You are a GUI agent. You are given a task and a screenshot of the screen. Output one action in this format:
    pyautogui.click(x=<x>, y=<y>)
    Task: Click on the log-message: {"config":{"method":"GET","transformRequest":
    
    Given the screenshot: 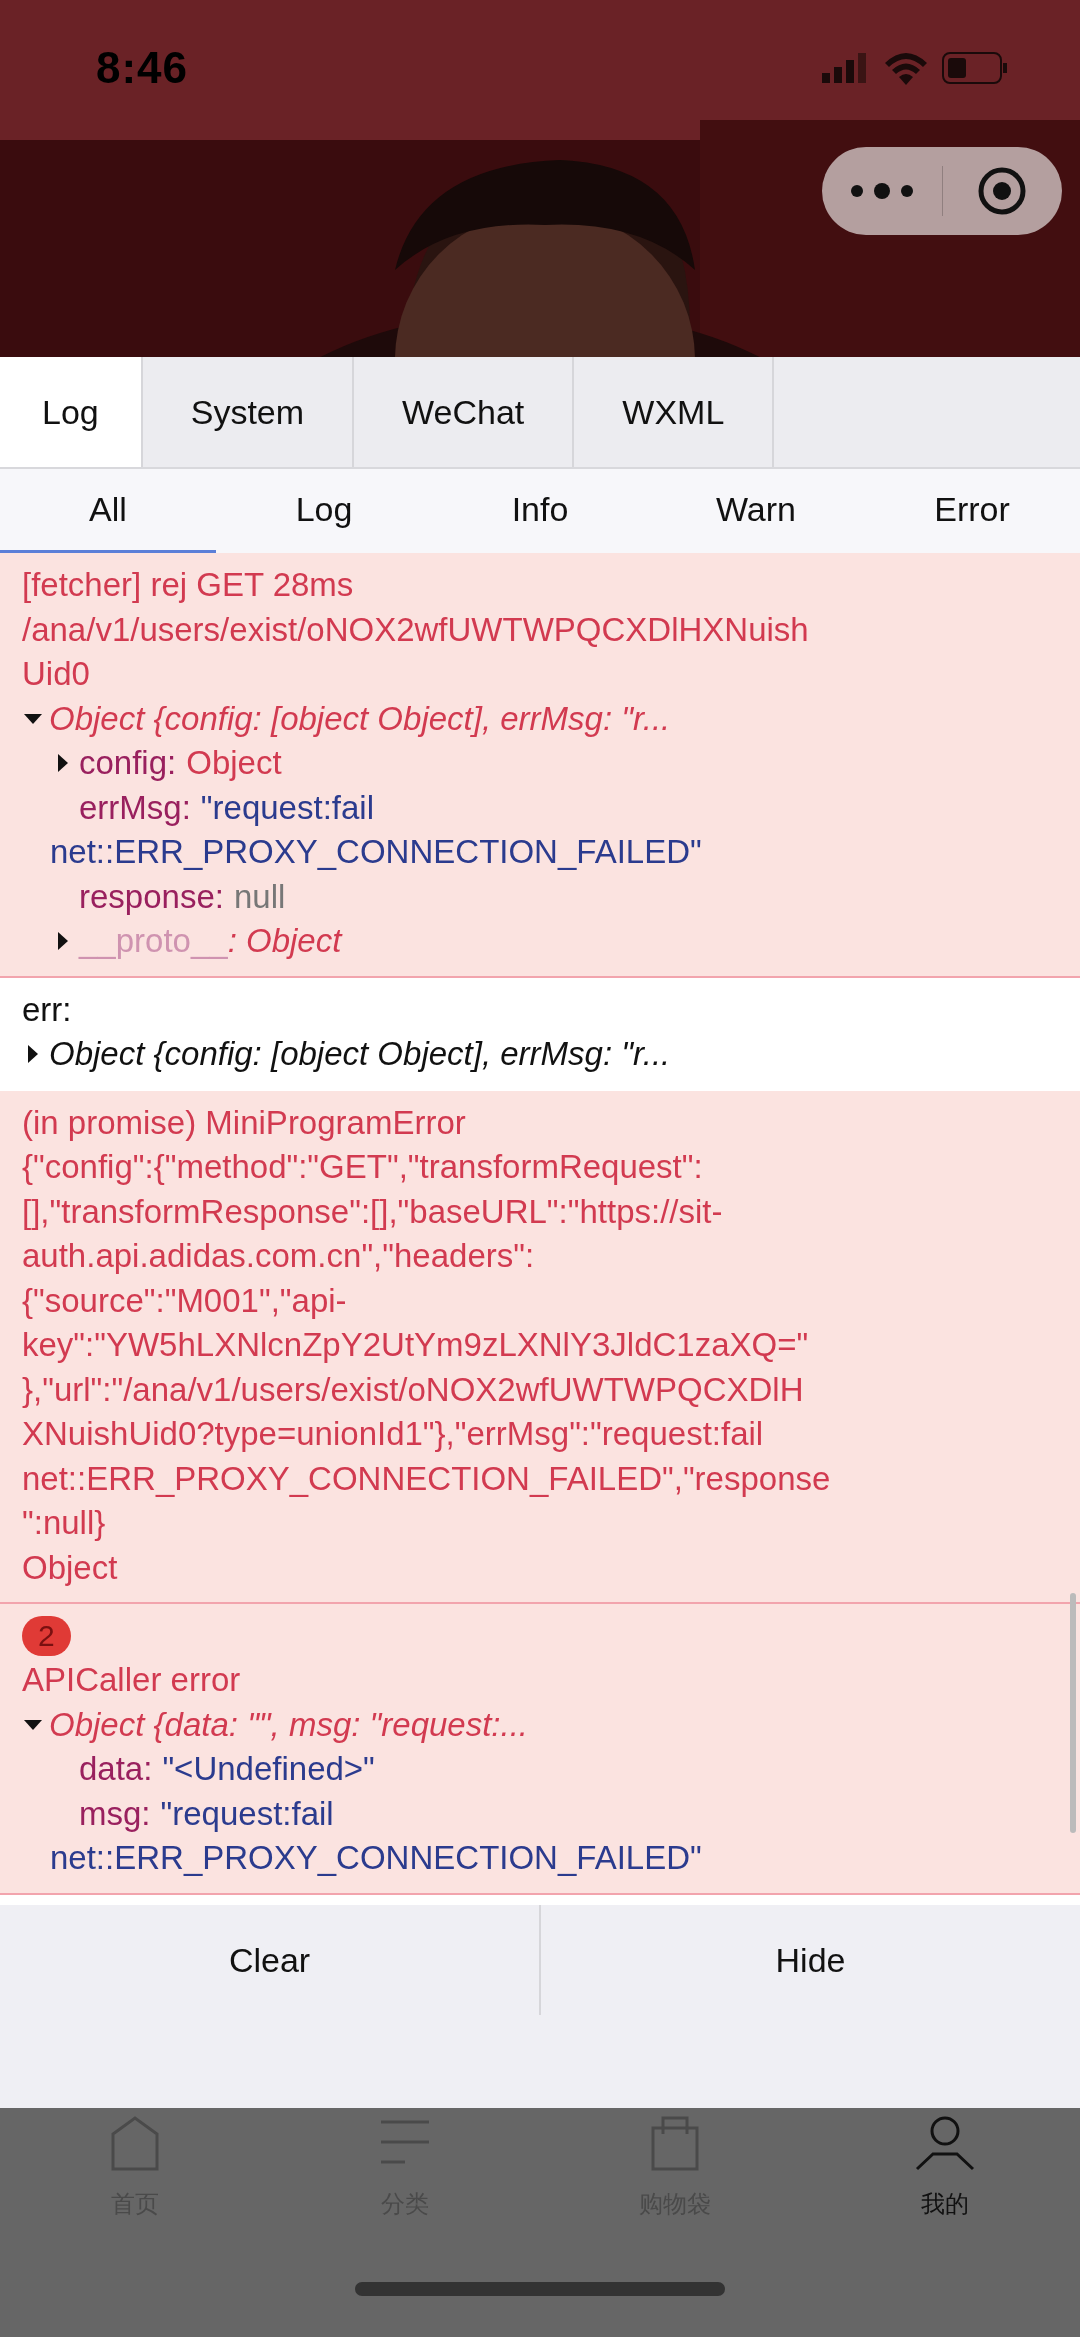 What is the action you would take?
    pyautogui.click(x=362, y=1167)
    